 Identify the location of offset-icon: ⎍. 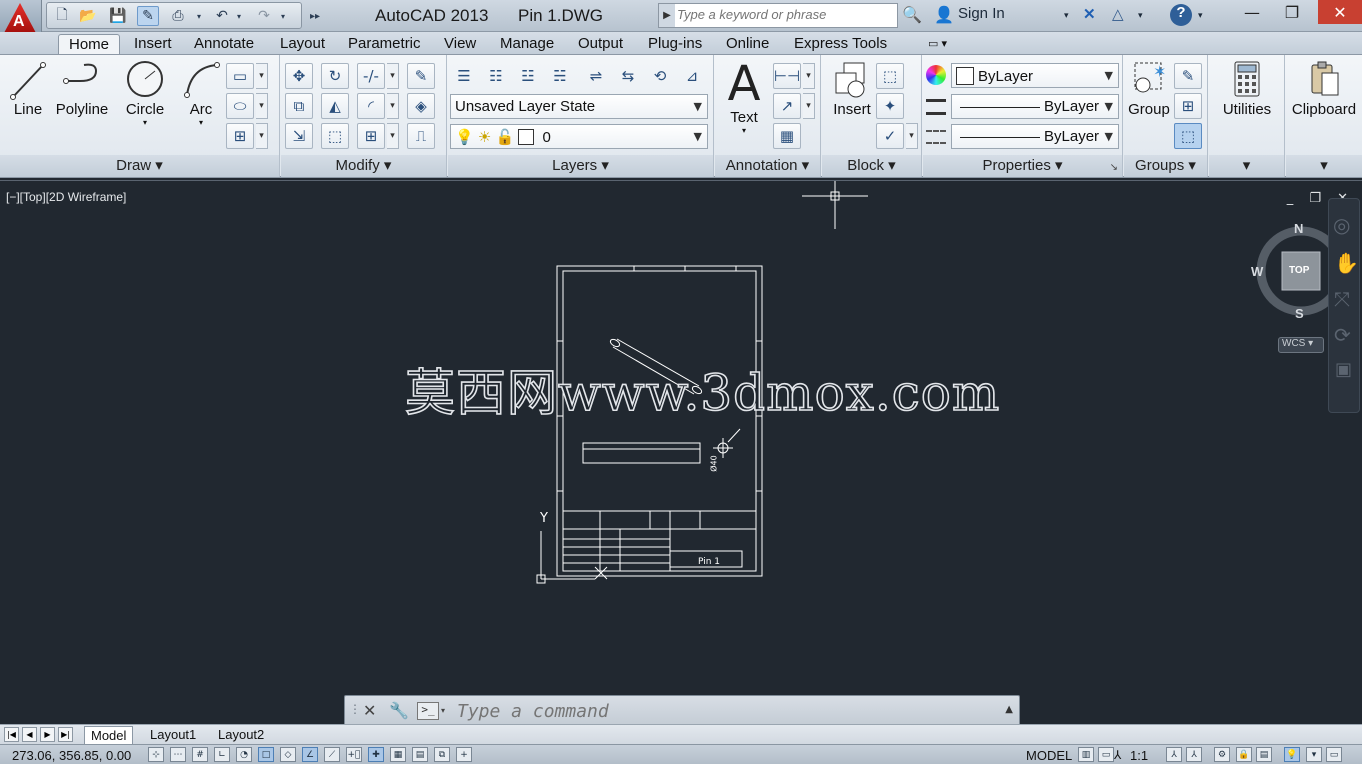
(421, 136).